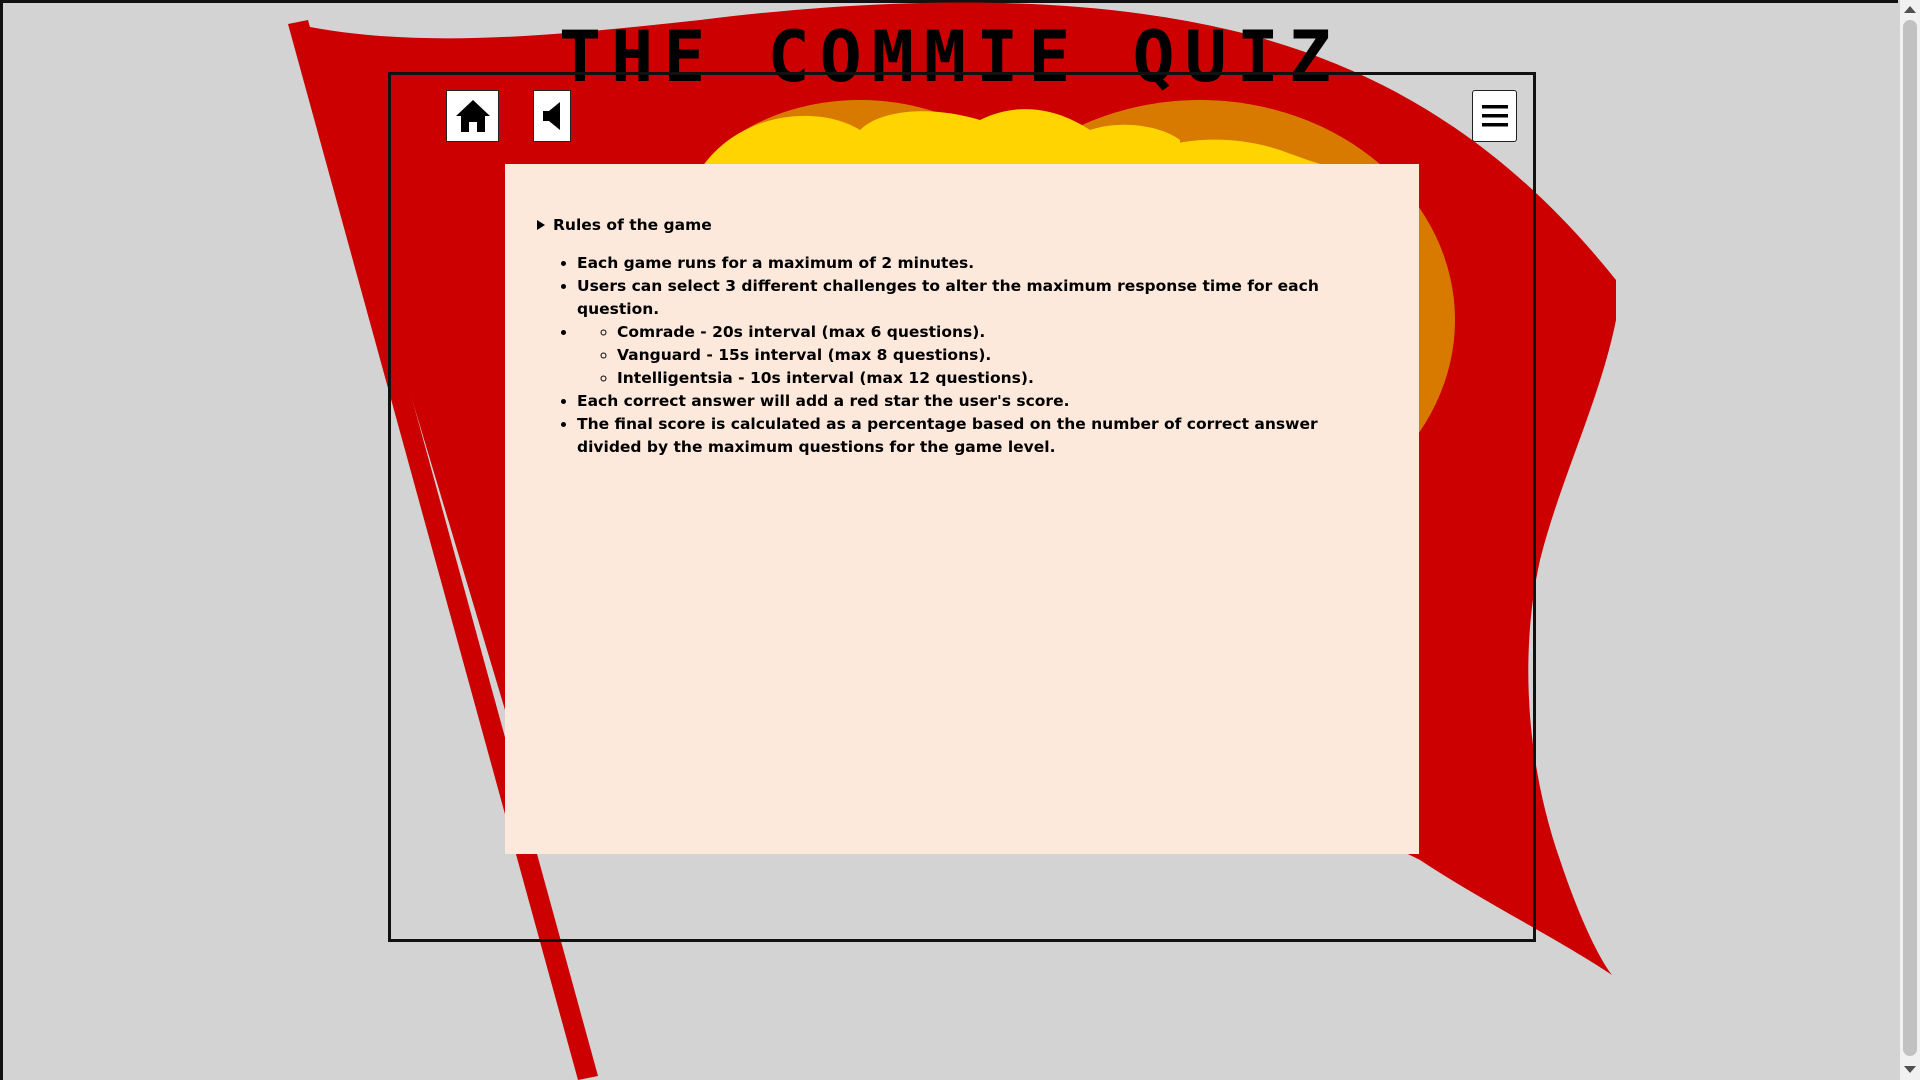 This screenshot has width=1920, height=1080. Describe the element at coordinates (1910, 538) in the screenshot. I see `scrollbar-thumb` at that location.